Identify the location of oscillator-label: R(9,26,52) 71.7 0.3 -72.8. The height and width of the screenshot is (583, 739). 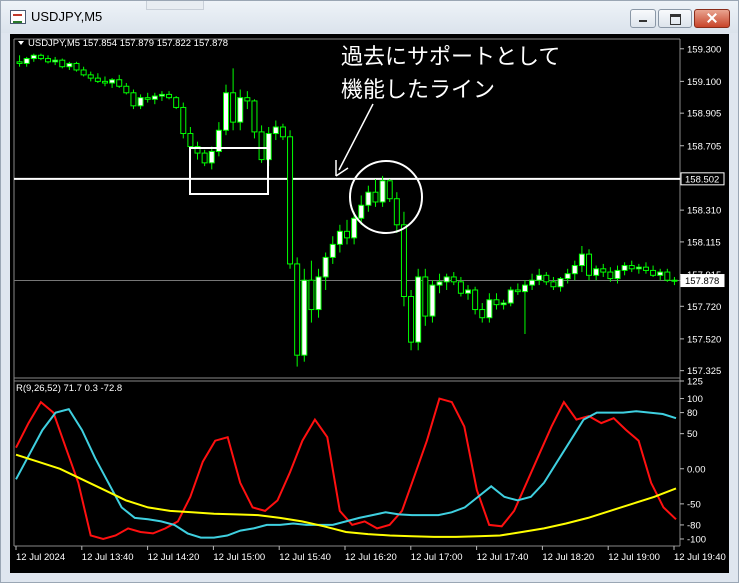
(69, 388).